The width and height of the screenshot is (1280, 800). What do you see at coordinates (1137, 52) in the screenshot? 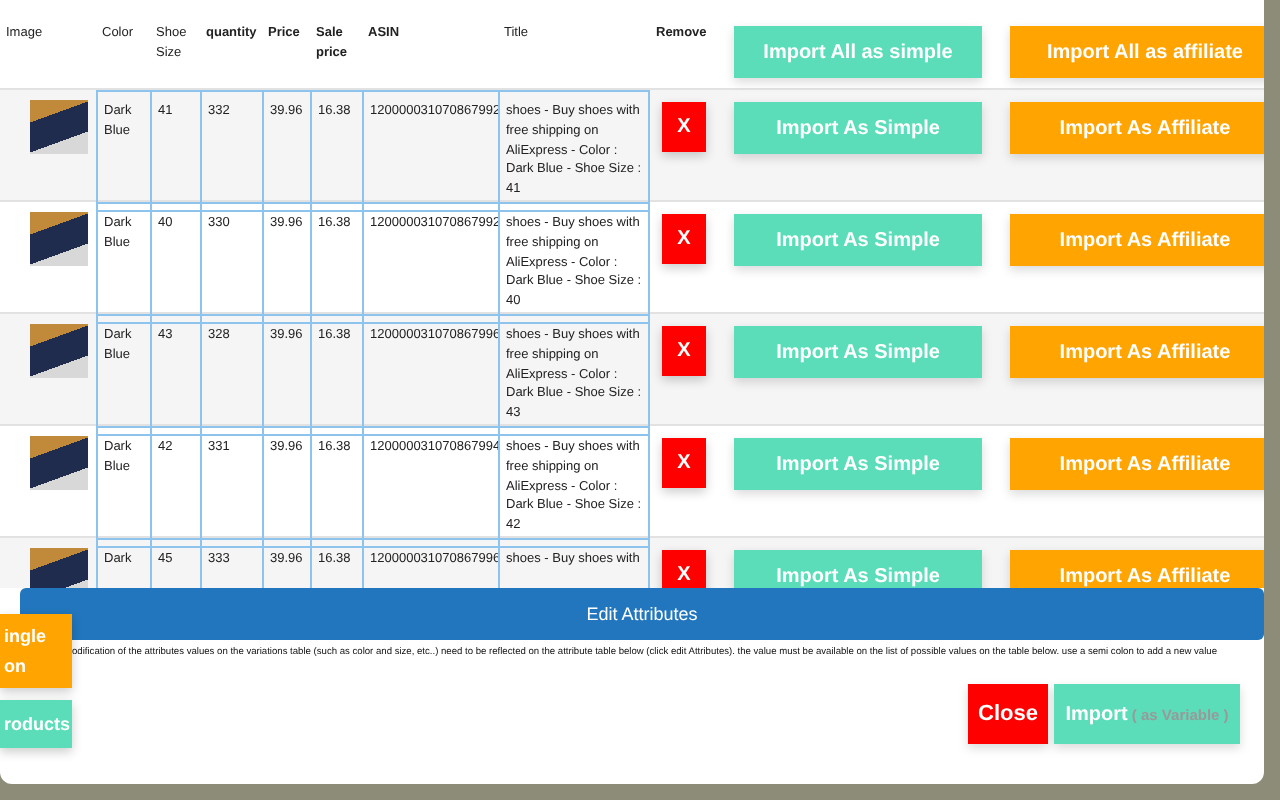
I see `import-all-affiliate-button: Import All as affiliate` at bounding box center [1137, 52].